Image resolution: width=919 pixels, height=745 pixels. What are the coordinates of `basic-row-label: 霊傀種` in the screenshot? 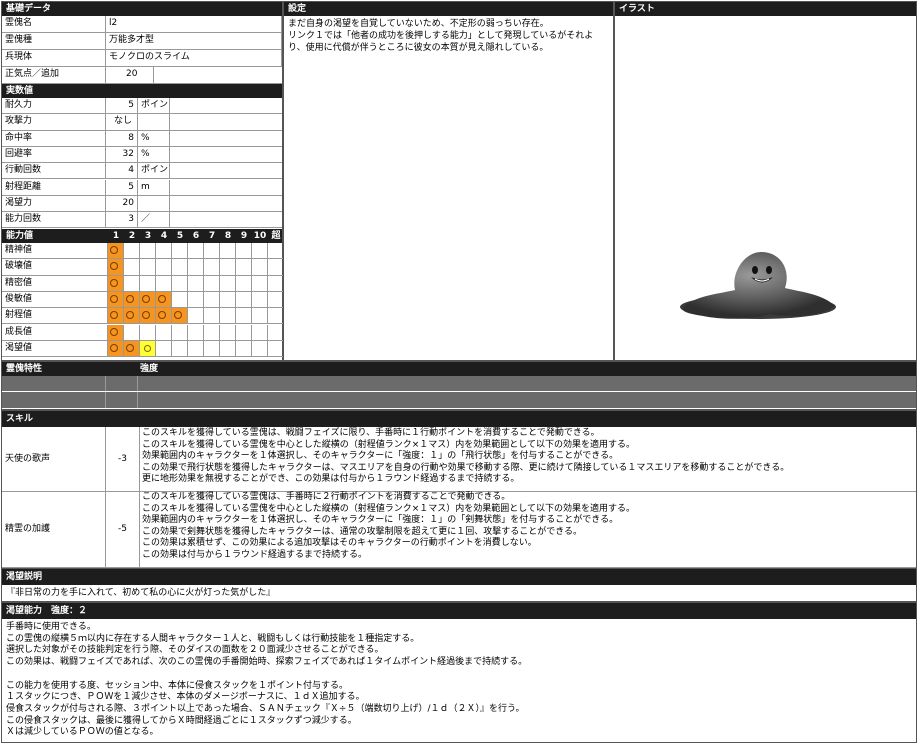 It's located at (54, 41).